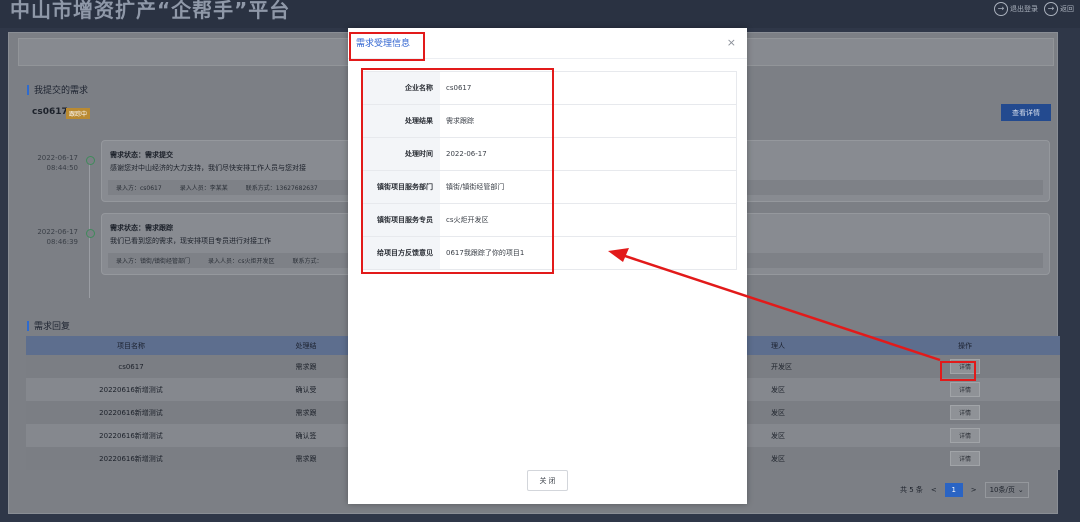  What do you see at coordinates (401, 220) in the screenshot?
I see `info-label: 镇街项目服务专员` at bounding box center [401, 220].